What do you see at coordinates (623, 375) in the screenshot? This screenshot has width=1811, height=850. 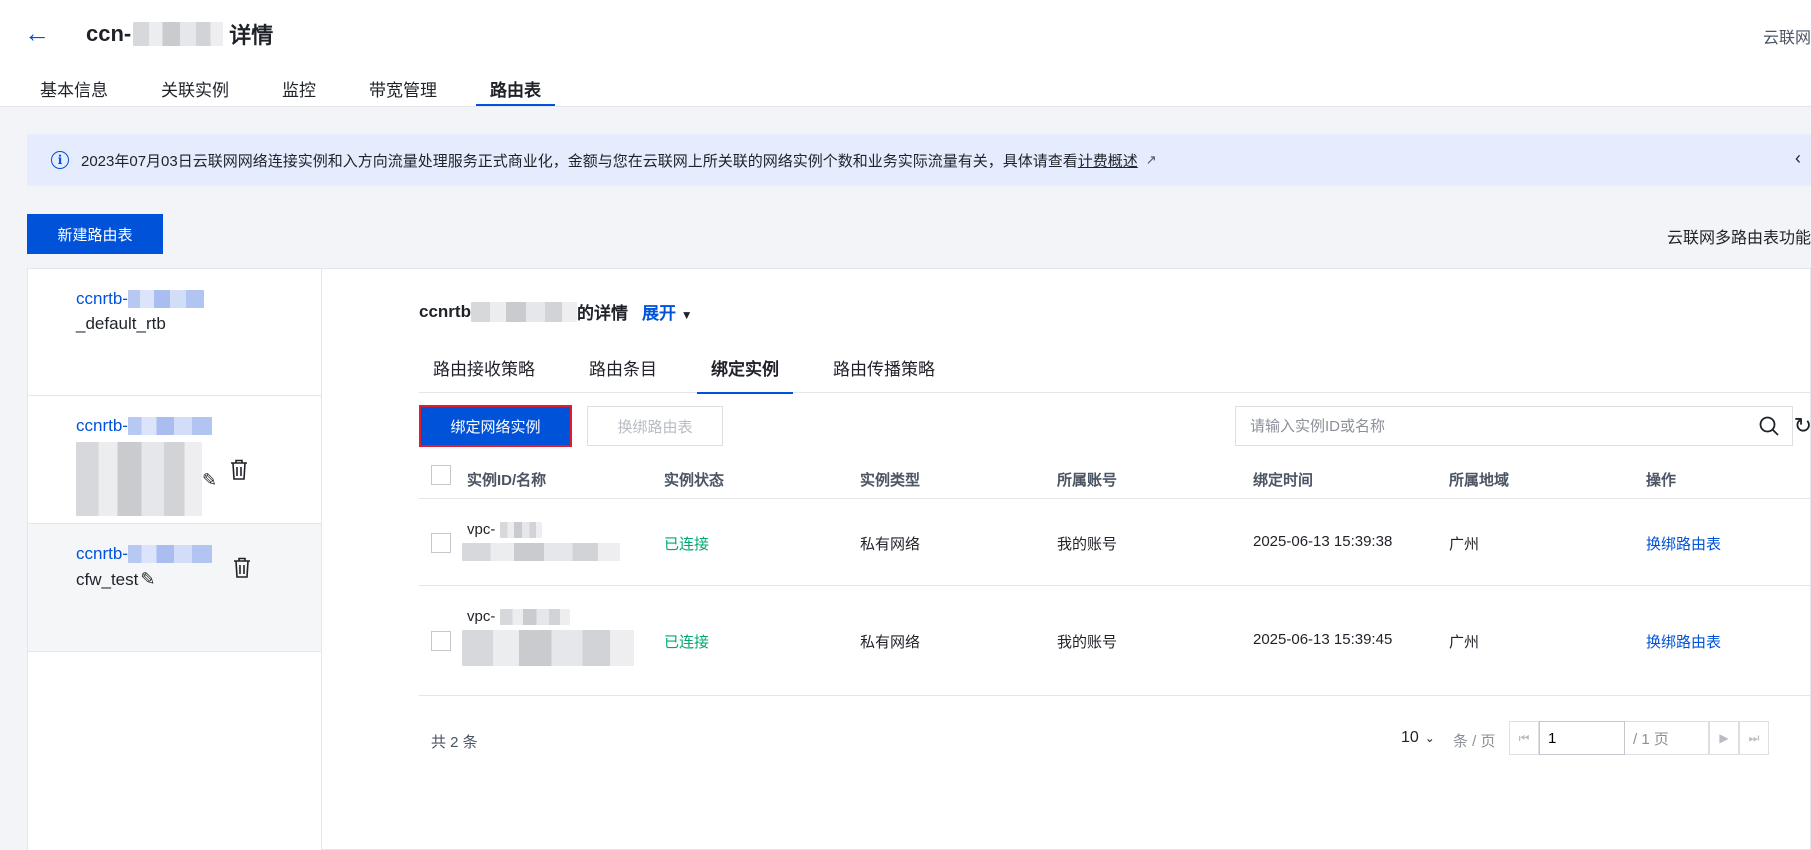 I see `tab-route-entries: 路由条目` at bounding box center [623, 375].